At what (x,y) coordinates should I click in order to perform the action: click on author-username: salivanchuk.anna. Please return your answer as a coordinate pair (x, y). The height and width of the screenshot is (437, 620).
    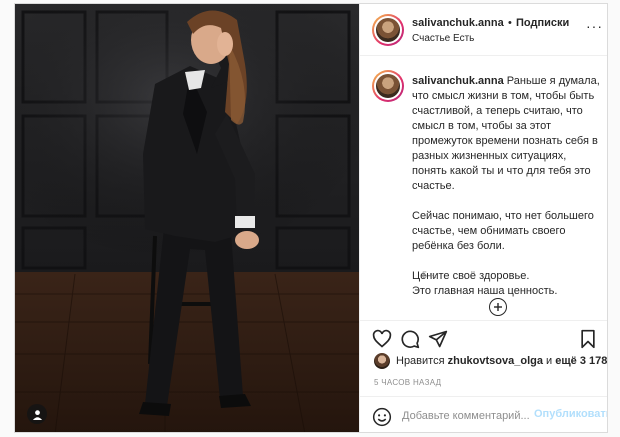
    Looking at the image, I should click on (458, 23).